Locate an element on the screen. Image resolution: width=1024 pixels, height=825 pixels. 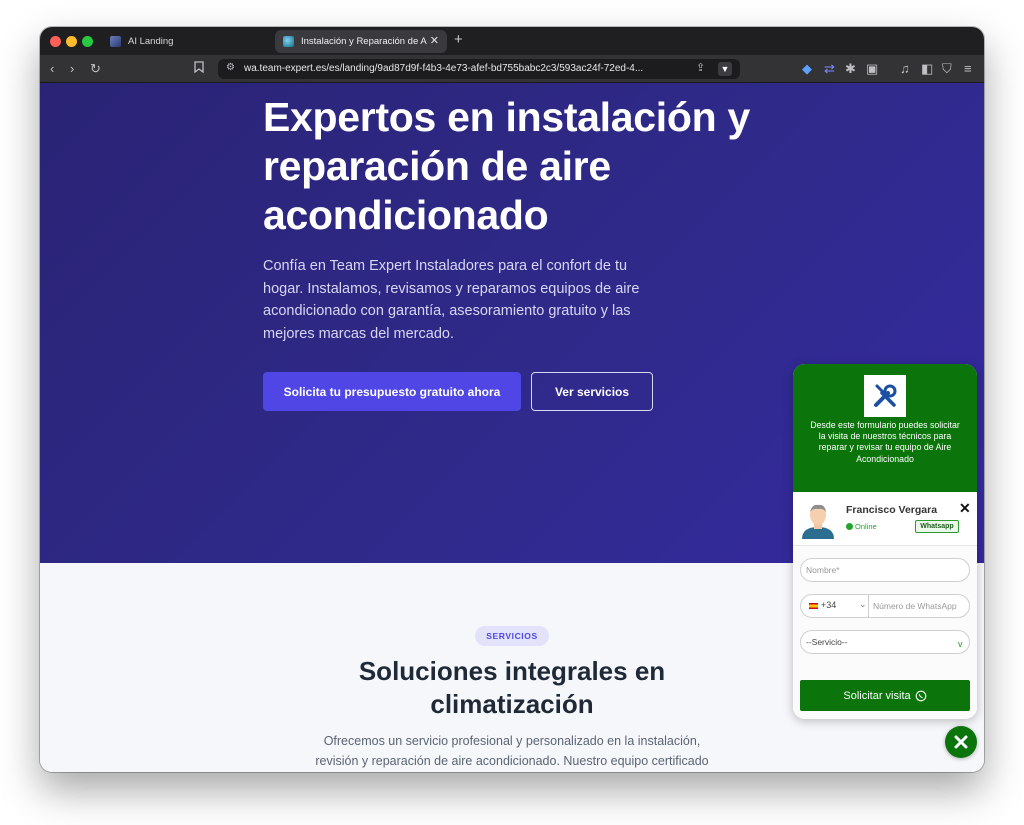
bookmark-icon is located at coordinates (199, 69).